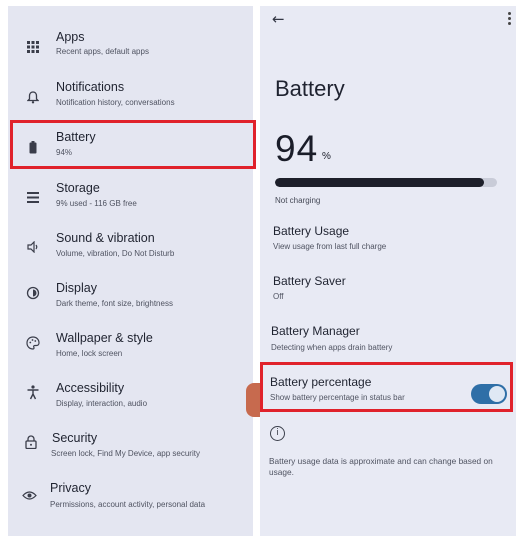 The width and height of the screenshot is (522, 550). Describe the element at coordinates (33, 247) in the screenshot. I see `speaker-icon` at that location.